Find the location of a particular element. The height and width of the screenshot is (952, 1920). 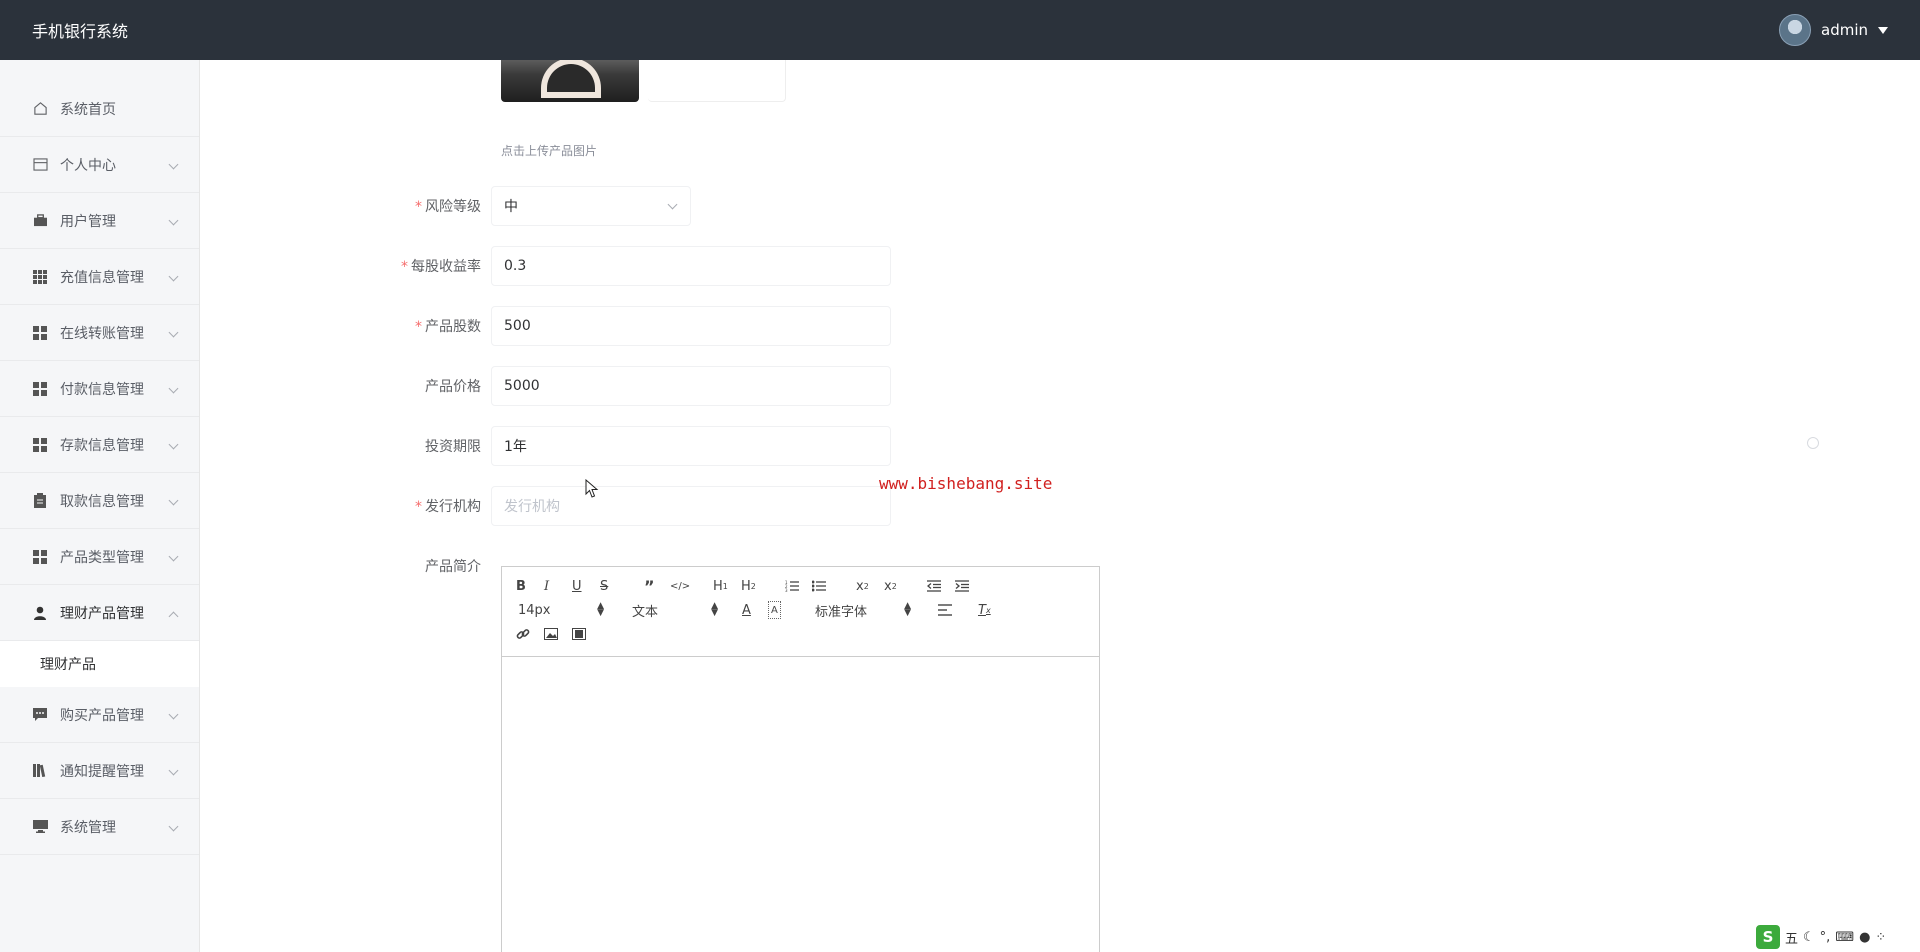

app-title: 手机银行系统 is located at coordinates (80, 31).